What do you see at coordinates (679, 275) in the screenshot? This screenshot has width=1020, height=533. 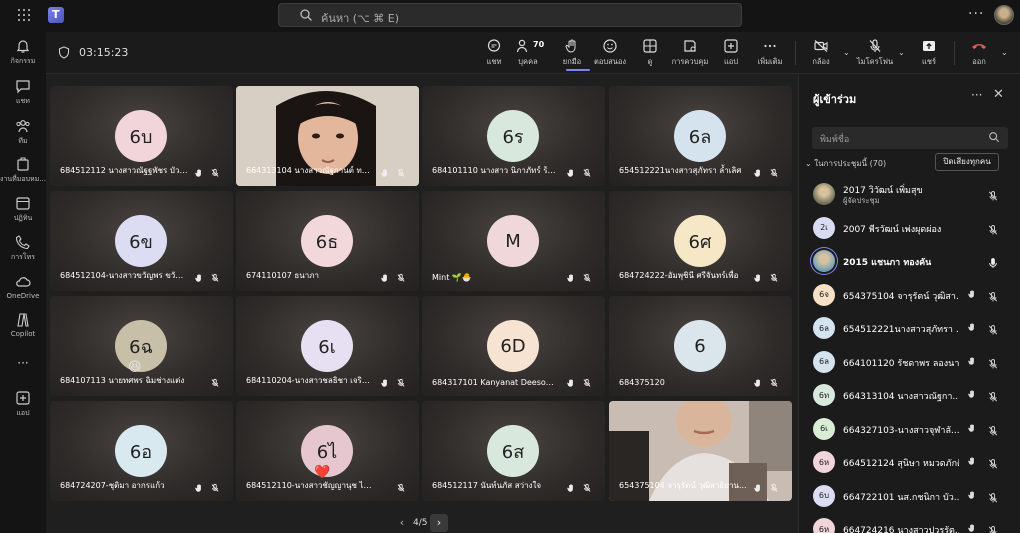 I see `participant-name: 684724222-อัมพุชินี ศรีจันทร์เพื่อ` at bounding box center [679, 275].